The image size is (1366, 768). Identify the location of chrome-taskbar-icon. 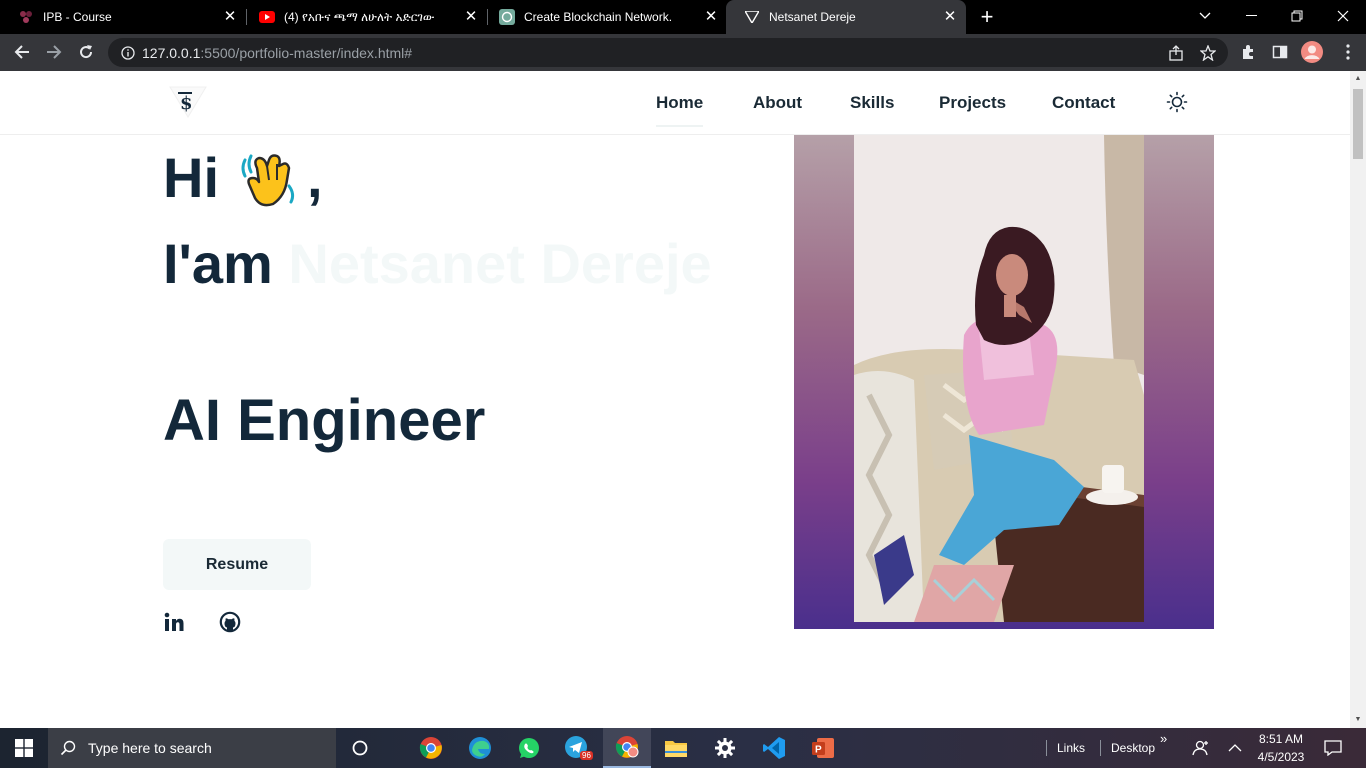
(431, 748).